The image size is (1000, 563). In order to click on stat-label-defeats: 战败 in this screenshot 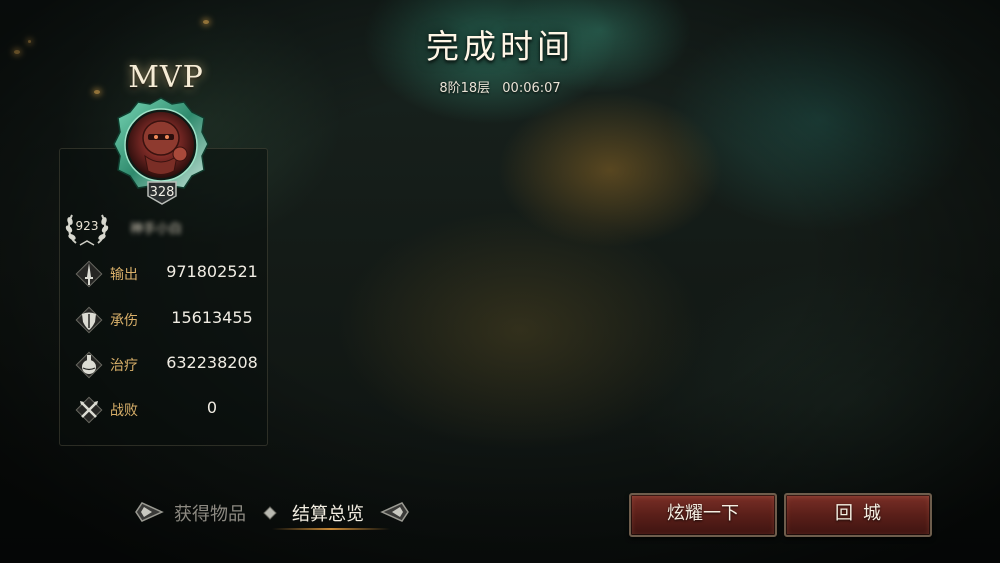, I will do `click(124, 411)`.